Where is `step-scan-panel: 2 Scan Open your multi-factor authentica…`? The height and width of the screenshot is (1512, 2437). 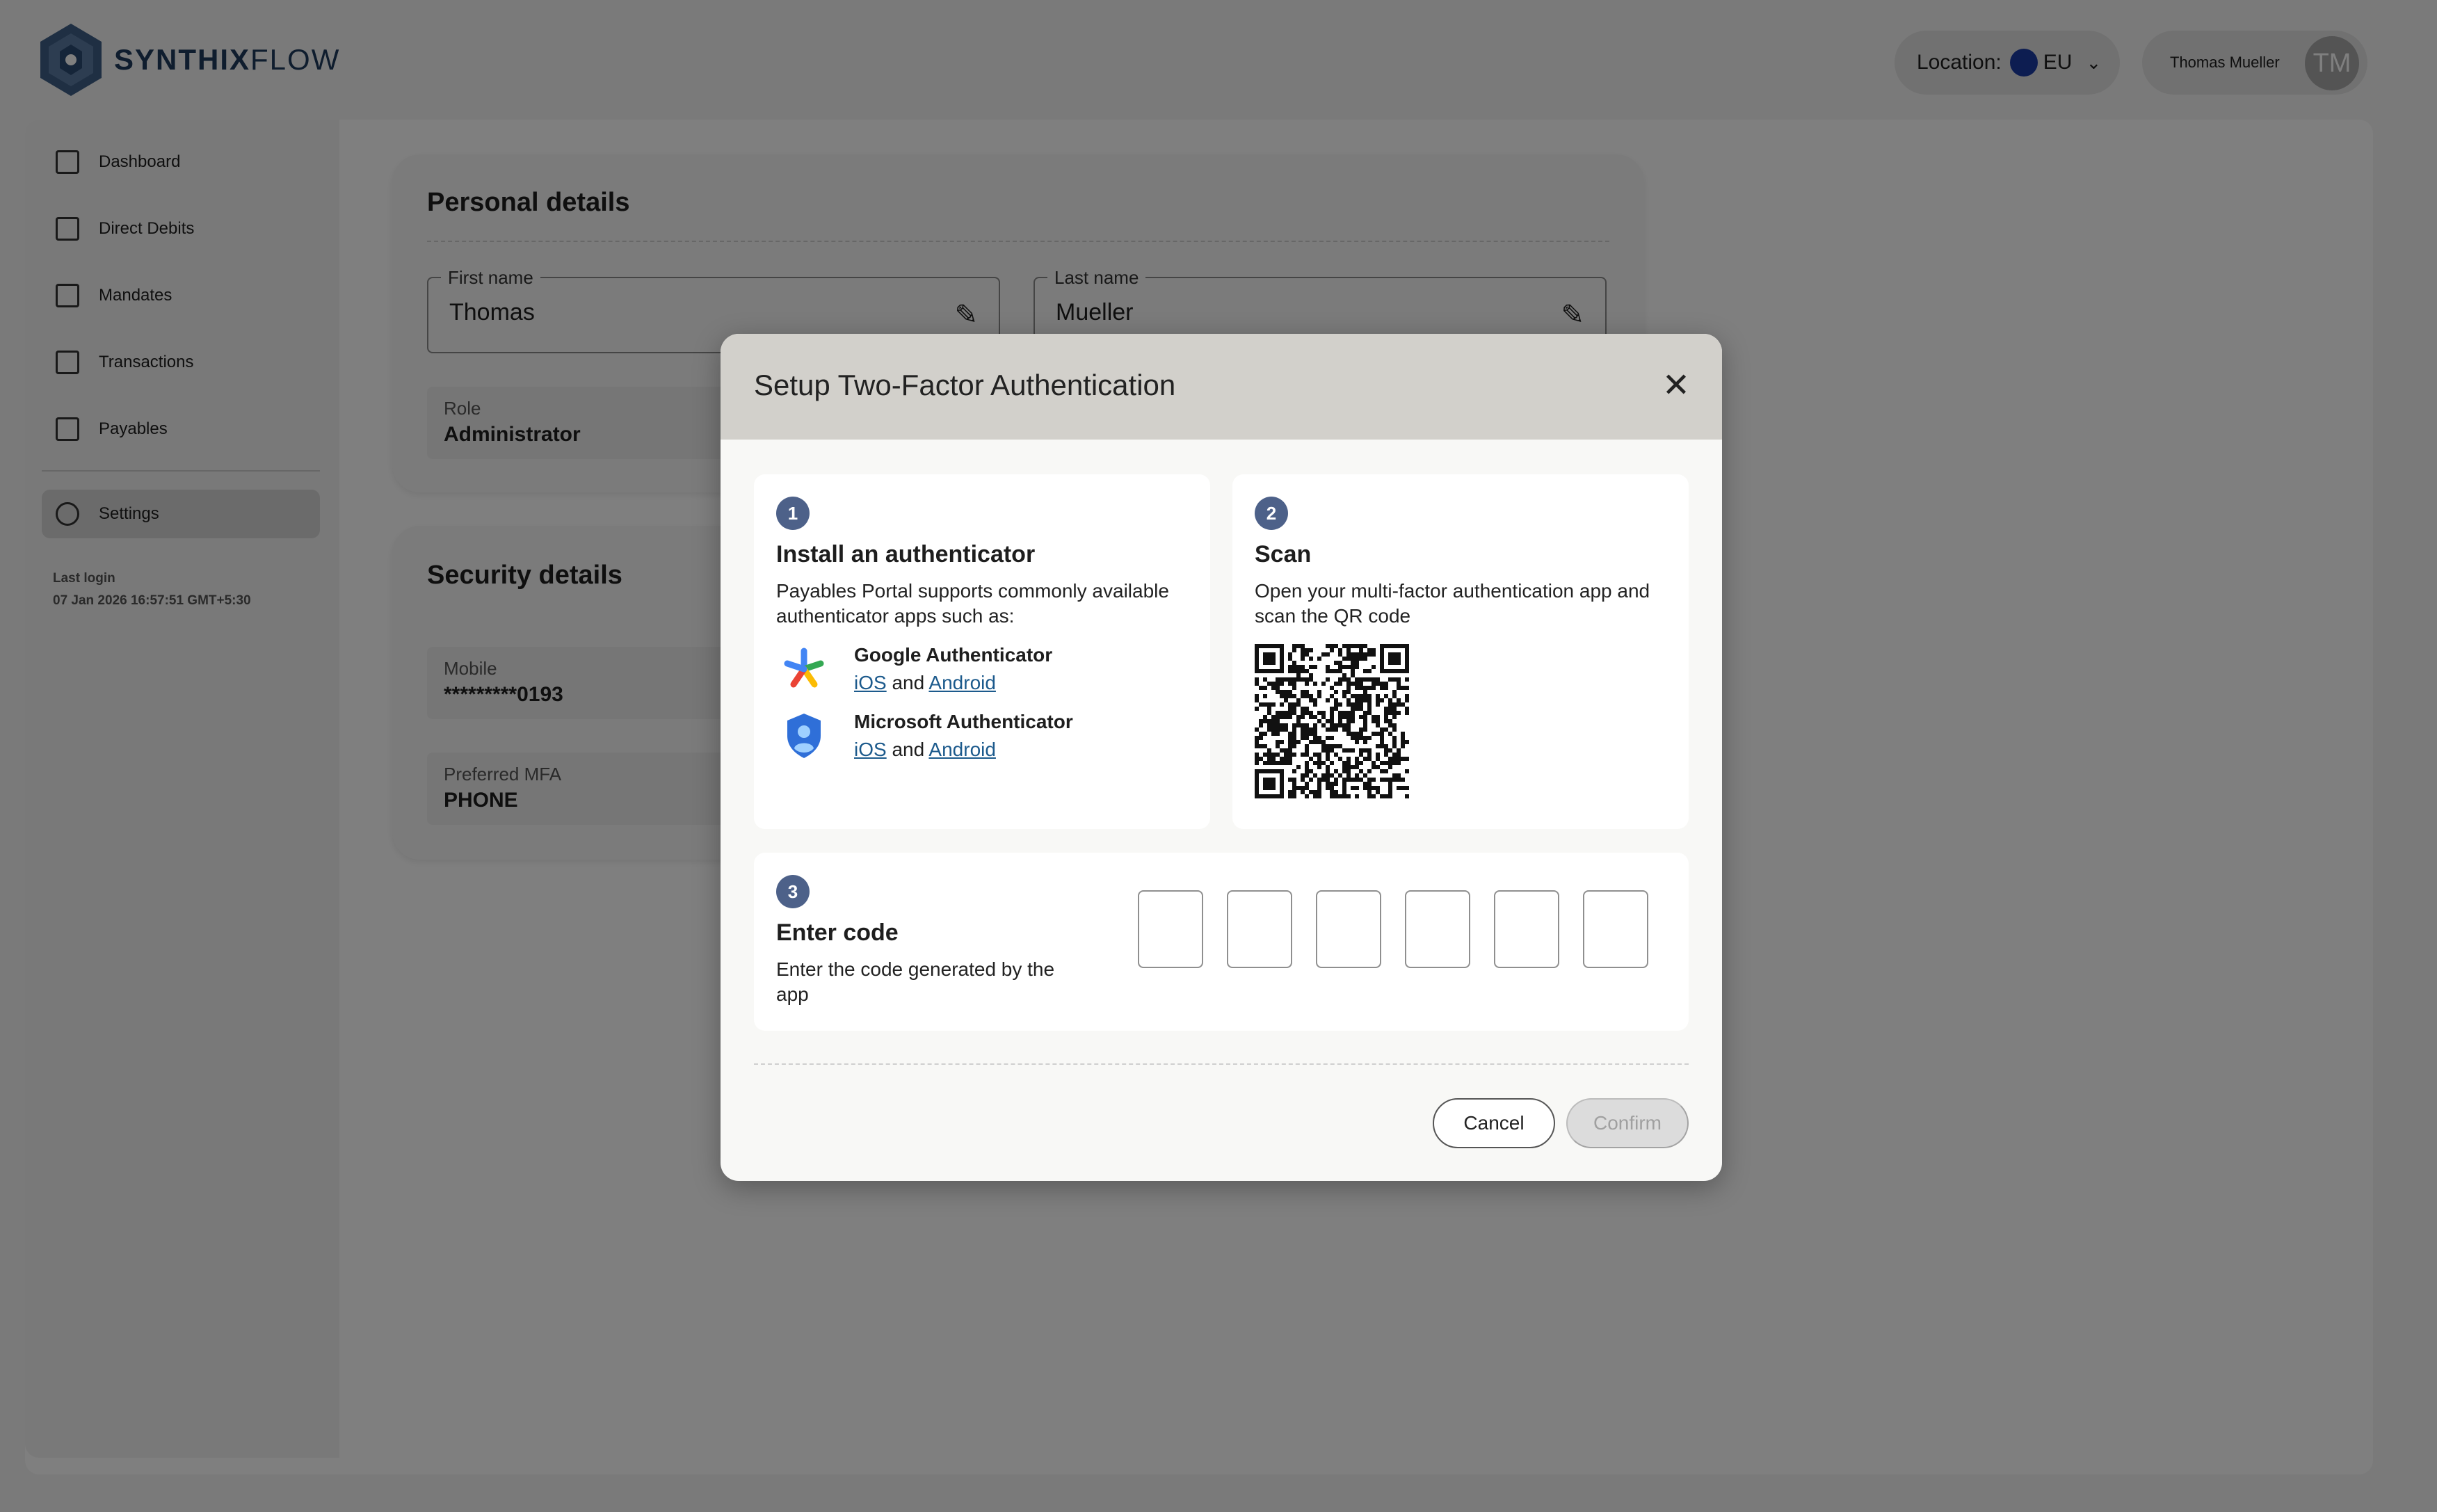
step-scan-panel: 2 Scan Open your multi-factor authentica… is located at coordinates (1460, 651).